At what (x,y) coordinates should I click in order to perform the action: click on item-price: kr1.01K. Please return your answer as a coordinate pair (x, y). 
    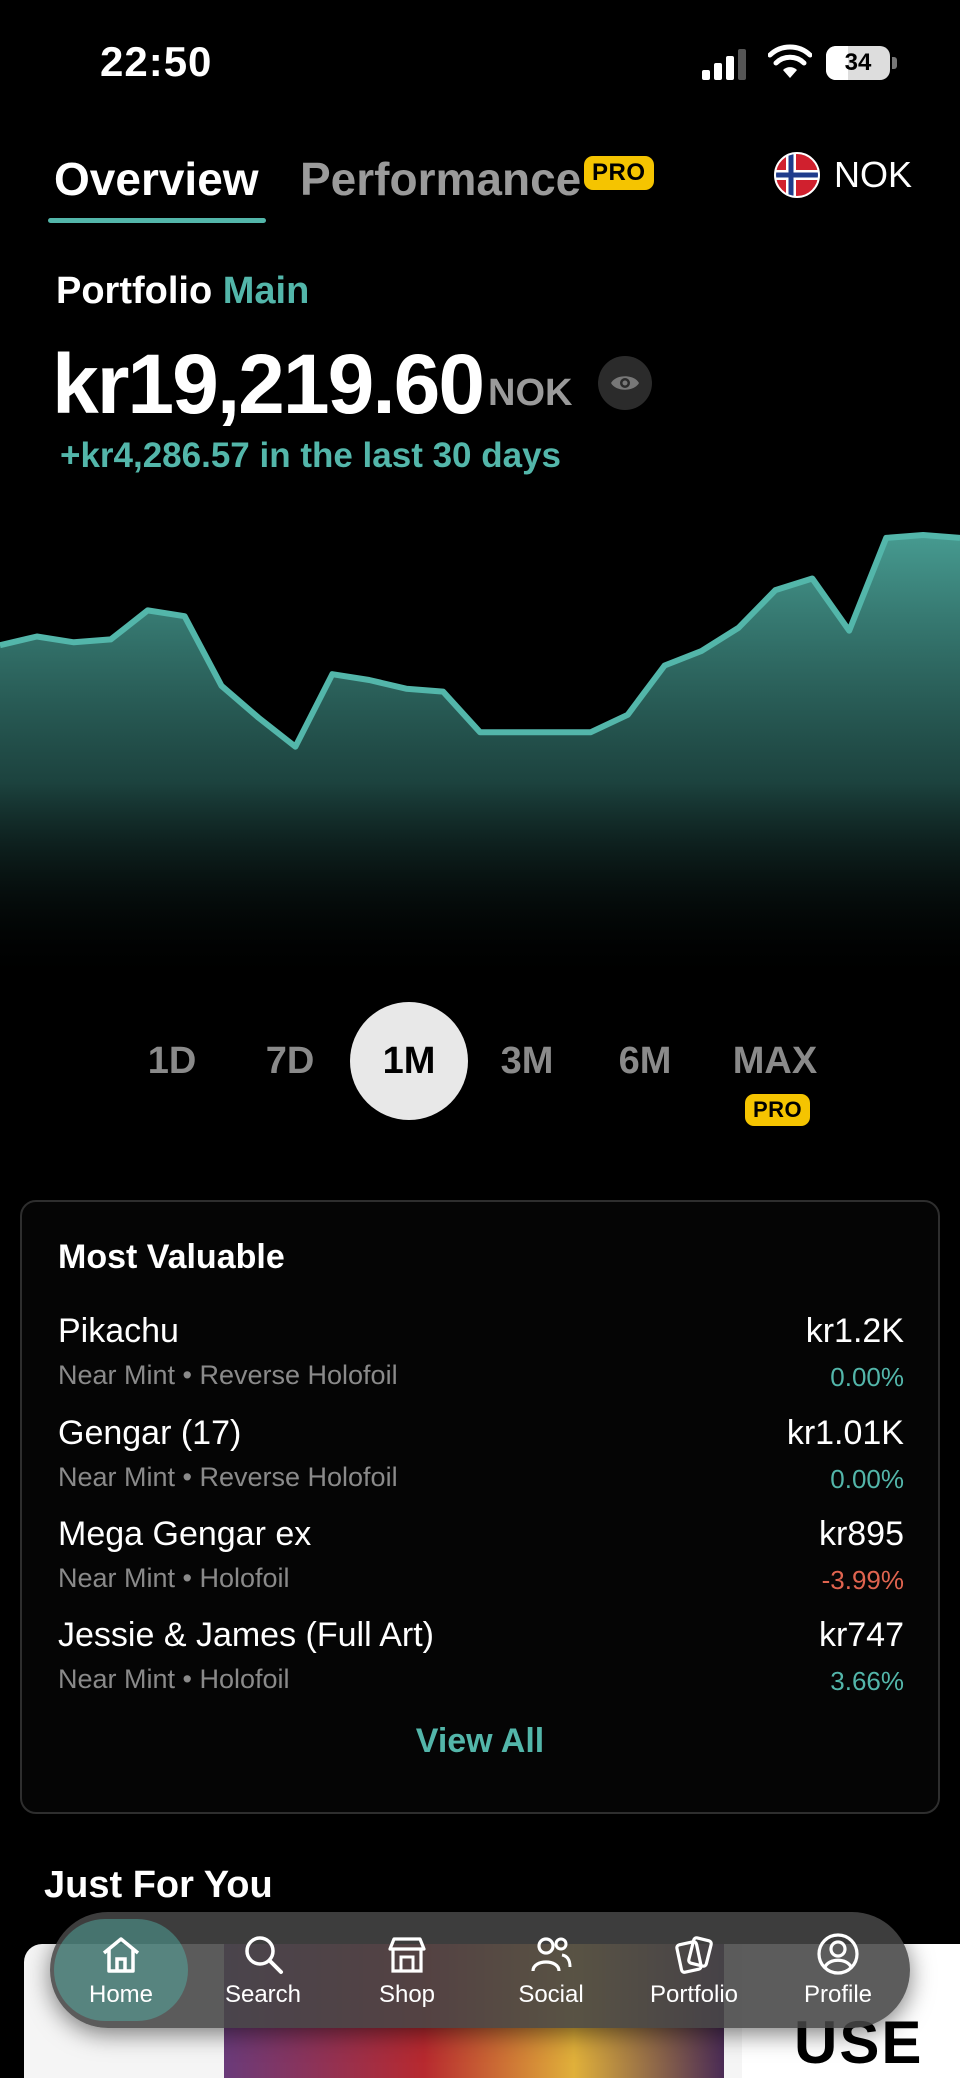
    Looking at the image, I should click on (845, 1433).